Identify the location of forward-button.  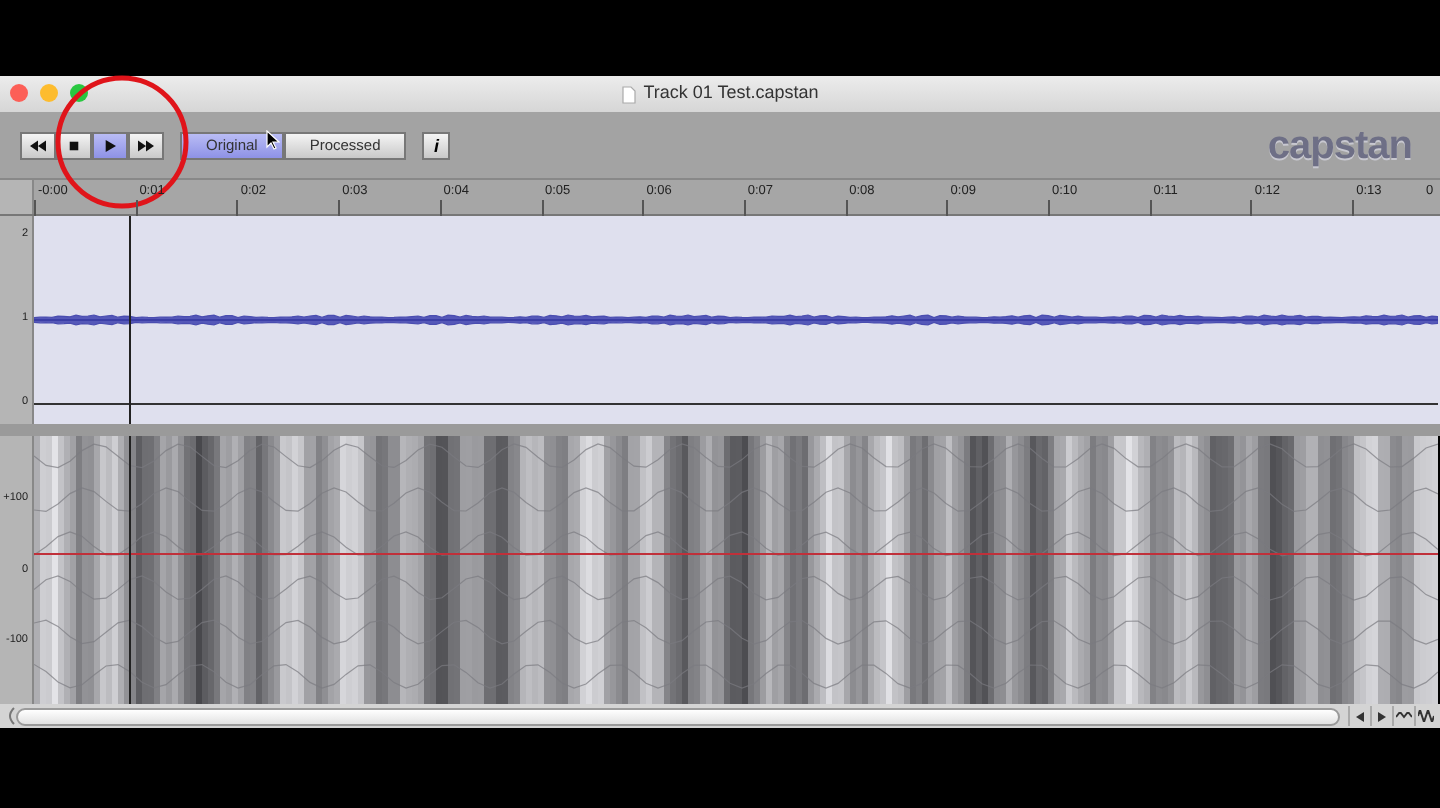
(146, 145).